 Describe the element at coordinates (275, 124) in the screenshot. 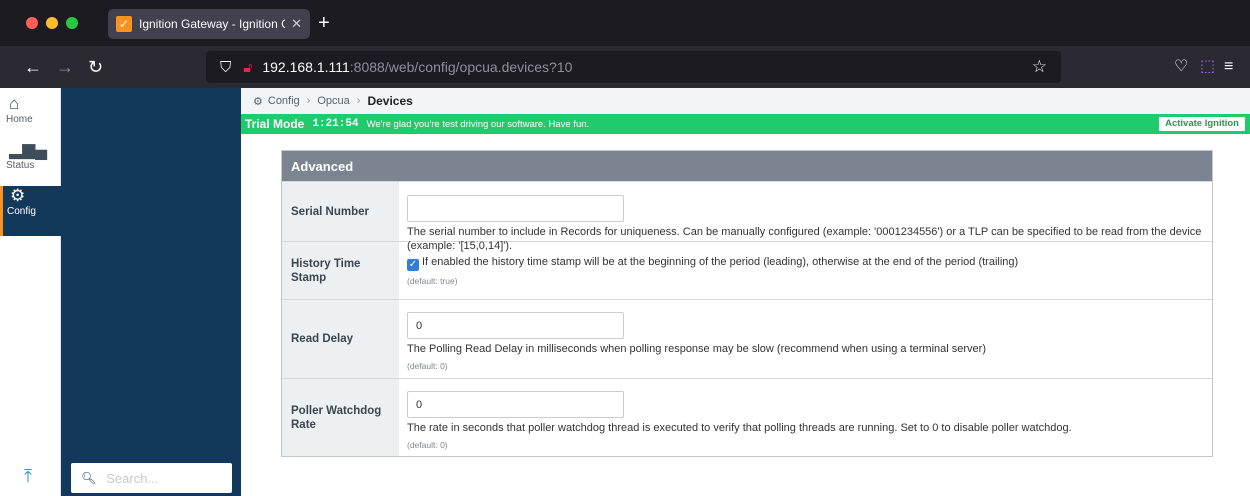

I see `trial-mode-label: Trial Mode` at that location.